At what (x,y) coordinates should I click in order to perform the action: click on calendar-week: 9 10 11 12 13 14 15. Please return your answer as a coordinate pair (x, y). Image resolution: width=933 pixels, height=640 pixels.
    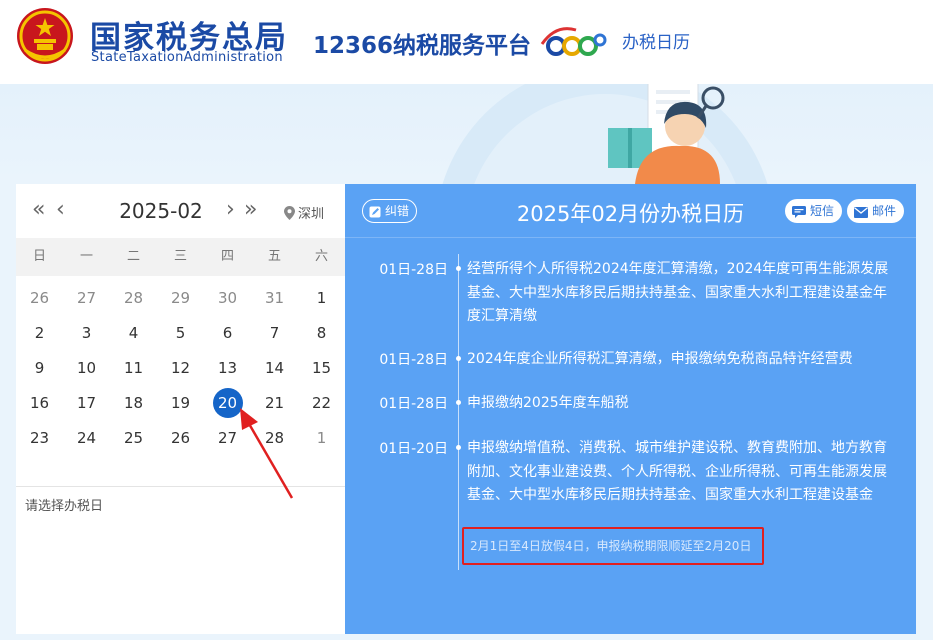
    Looking at the image, I should click on (180, 368).